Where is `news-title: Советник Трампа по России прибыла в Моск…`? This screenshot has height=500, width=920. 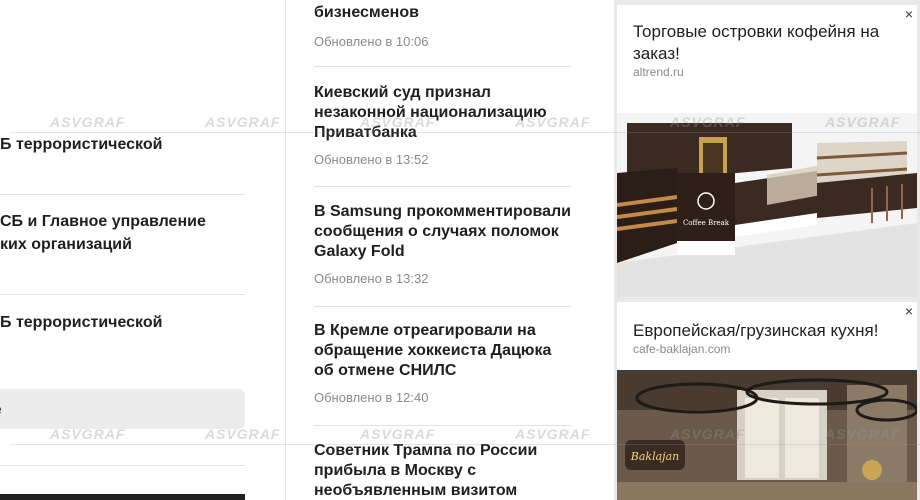
news-title: Советник Трампа по России прибыла в Моск… is located at coordinates (443, 470).